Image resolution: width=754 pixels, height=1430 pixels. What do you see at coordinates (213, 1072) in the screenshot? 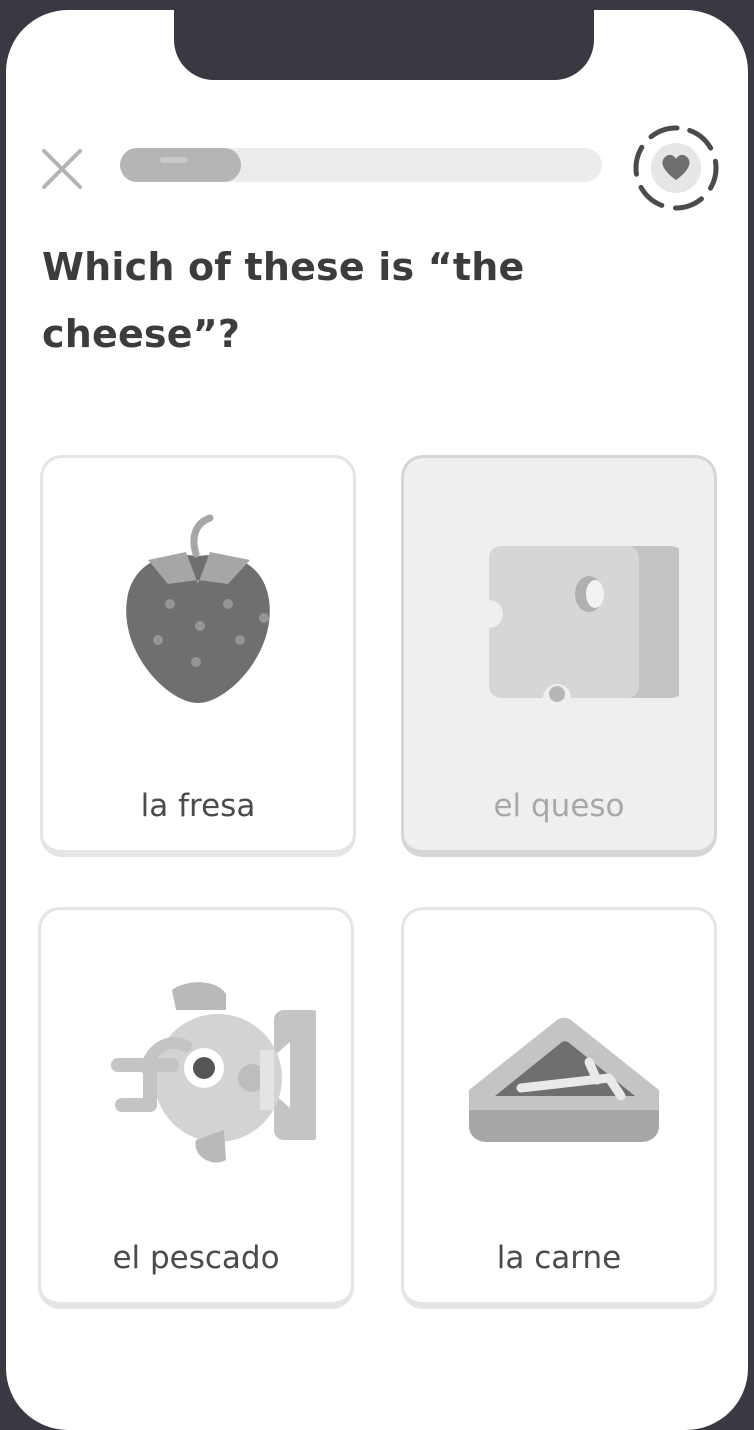
I see `fish-icon` at bounding box center [213, 1072].